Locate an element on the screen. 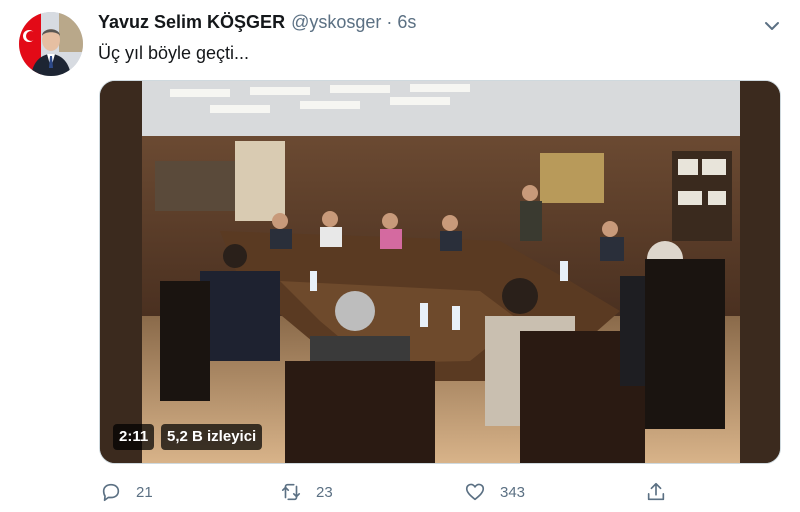 The image size is (800, 512). more-options-button is located at coordinates (772, 26).